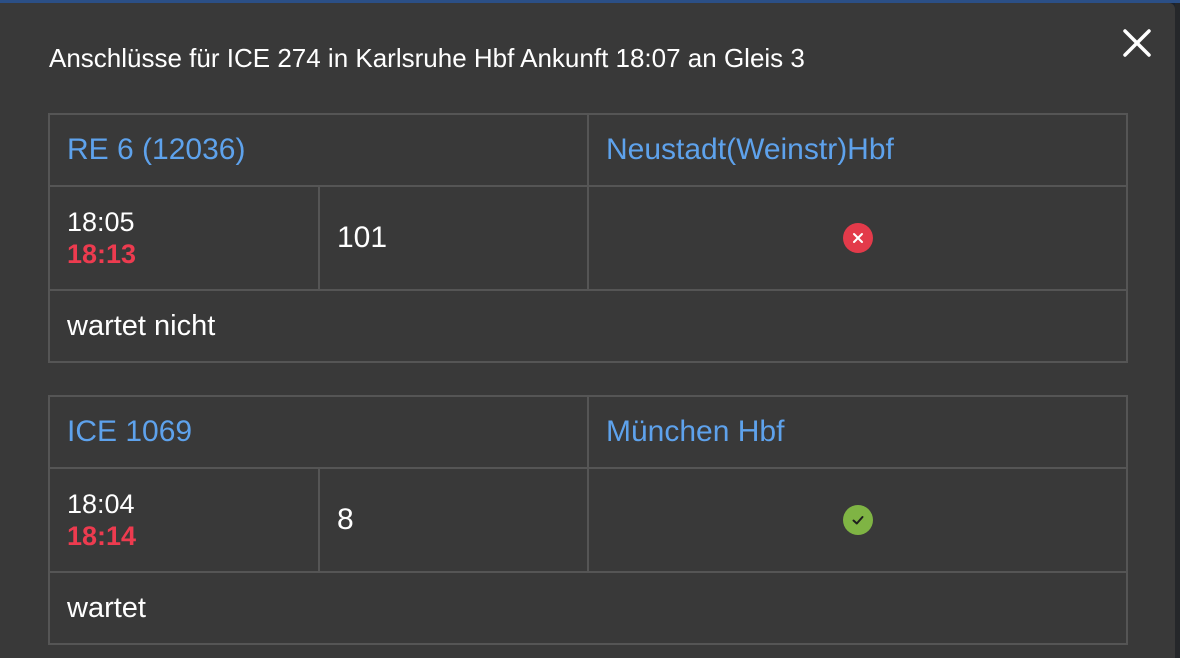 This screenshot has width=1180, height=658. I want to click on x-circle-icon, so click(857, 238).